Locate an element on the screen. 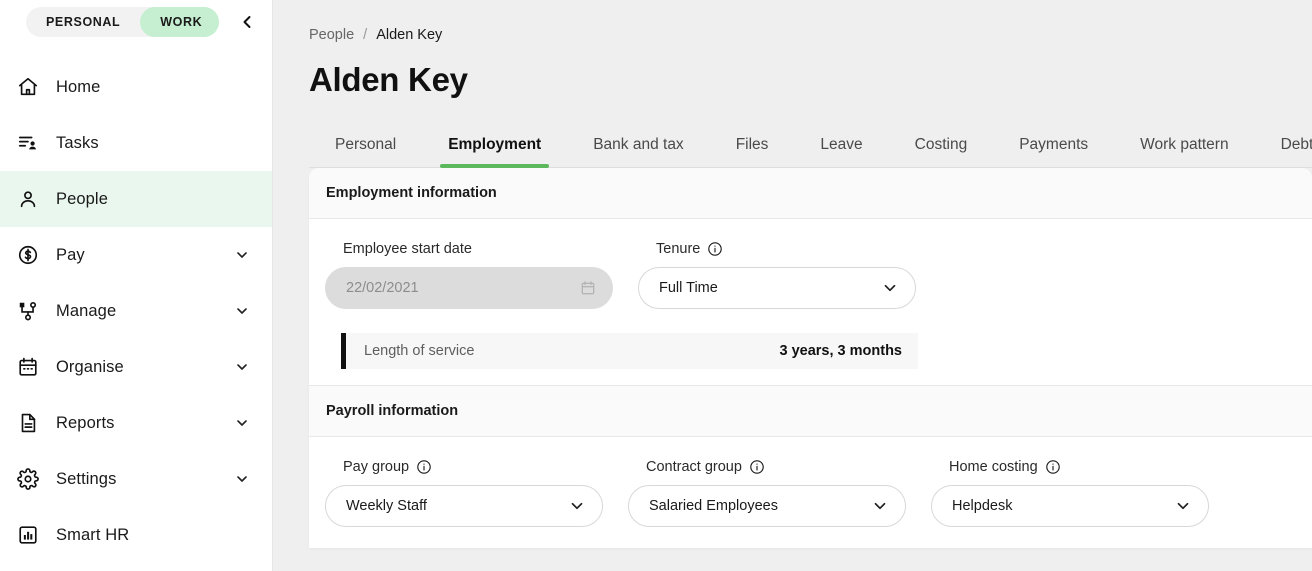  home-costing-field: Home costing Helpdesk is located at coordinates (1070, 493).